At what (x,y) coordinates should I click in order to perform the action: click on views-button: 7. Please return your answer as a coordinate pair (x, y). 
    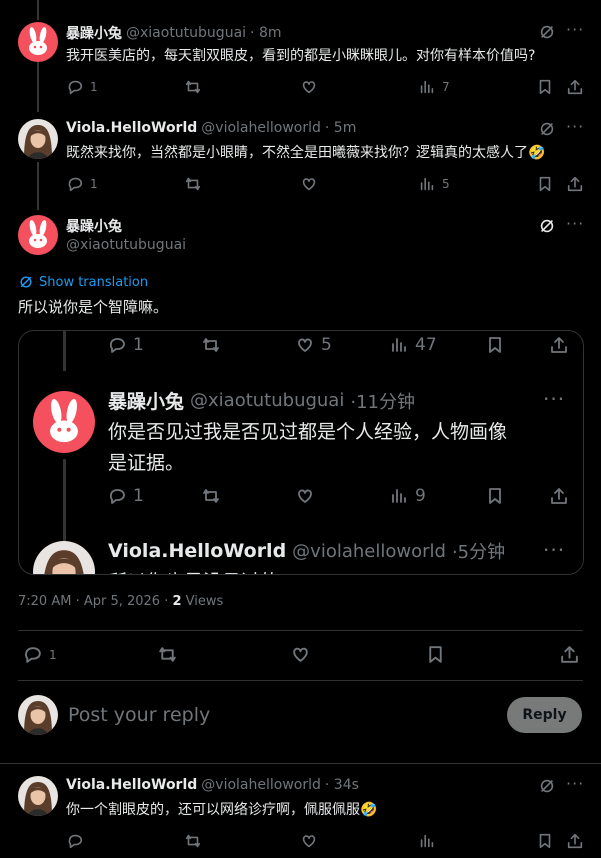
    Looking at the image, I should click on (434, 87).